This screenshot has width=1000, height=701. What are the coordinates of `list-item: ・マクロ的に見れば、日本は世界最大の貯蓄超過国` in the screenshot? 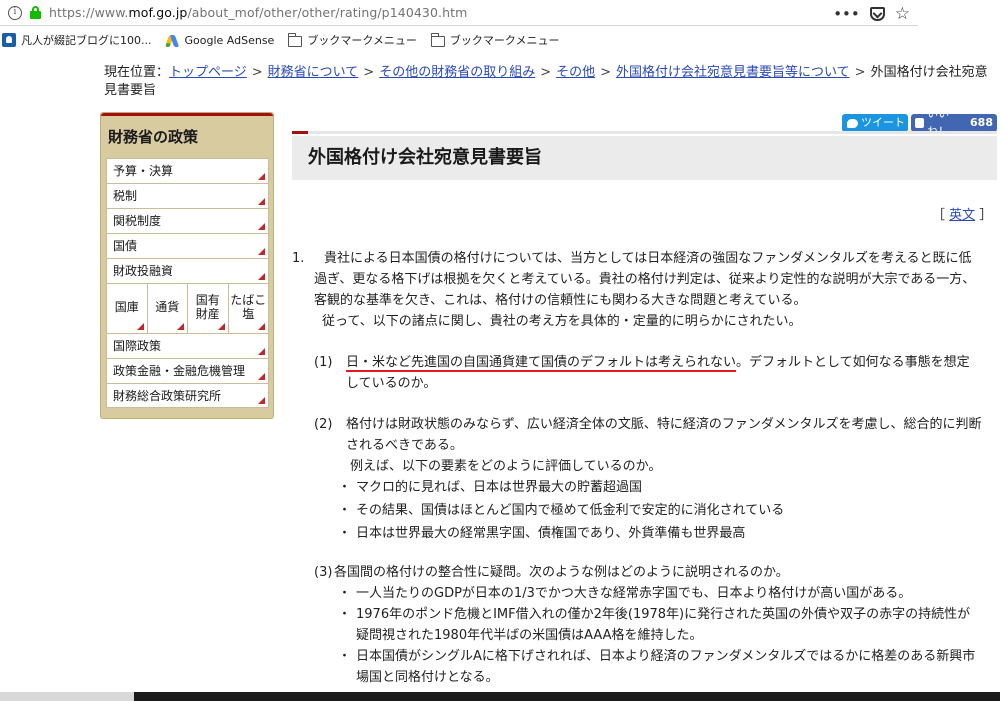 It's located at (490, 487).